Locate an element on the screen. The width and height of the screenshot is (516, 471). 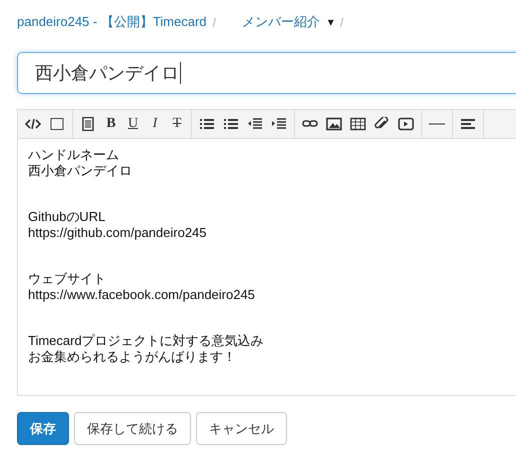
breadcrumb-dropdown: メンバー紹介 ▾ is located at coordinates (288, 22).